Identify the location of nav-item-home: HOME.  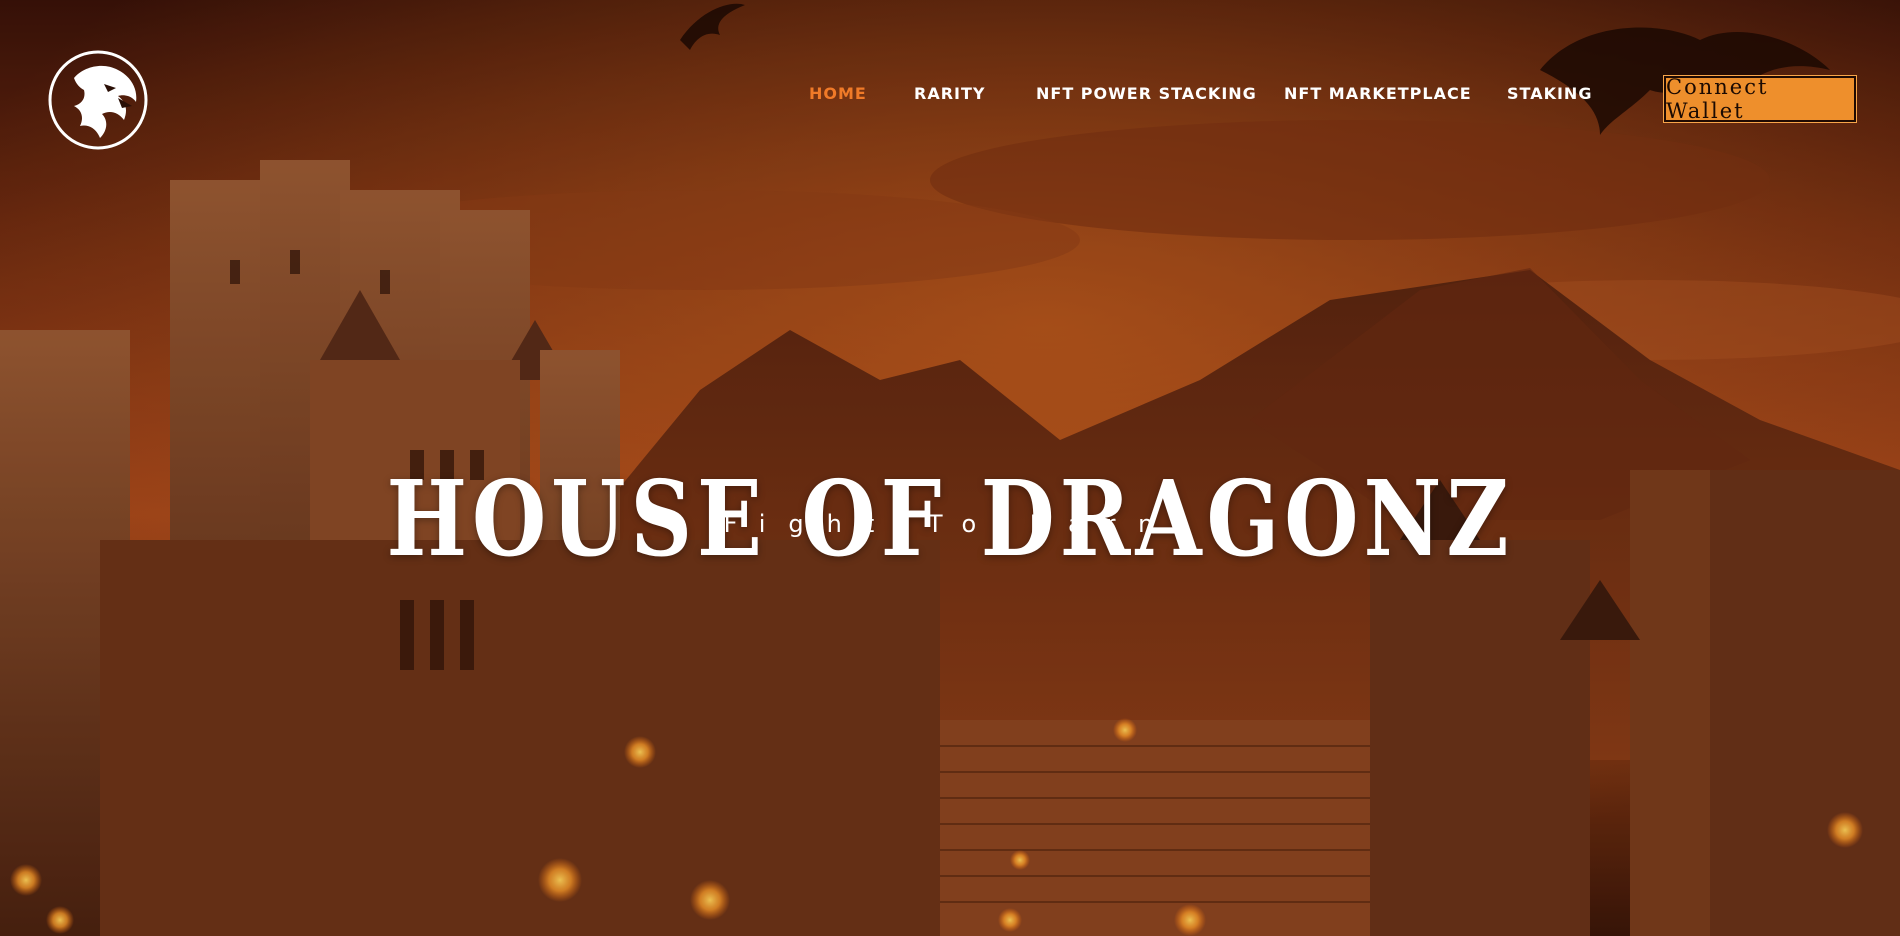
(838, 93).